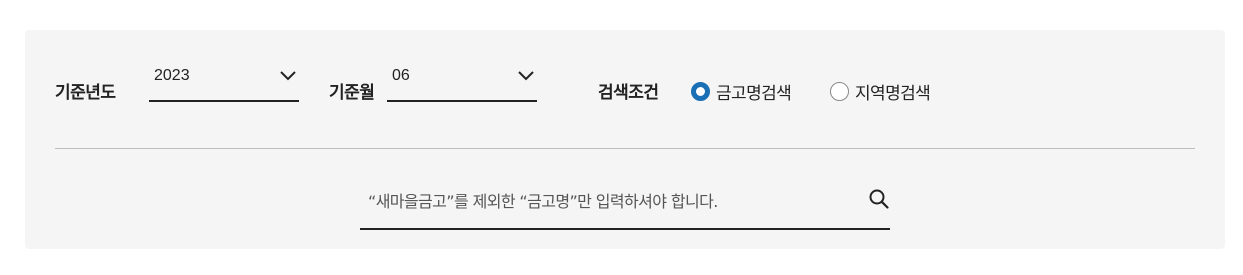 The height and width of the screenshot is (275, 1243). What do you see at coordinates (604, 201) in the screenshot?
I see `search-input` at bounding box center [604, 201].